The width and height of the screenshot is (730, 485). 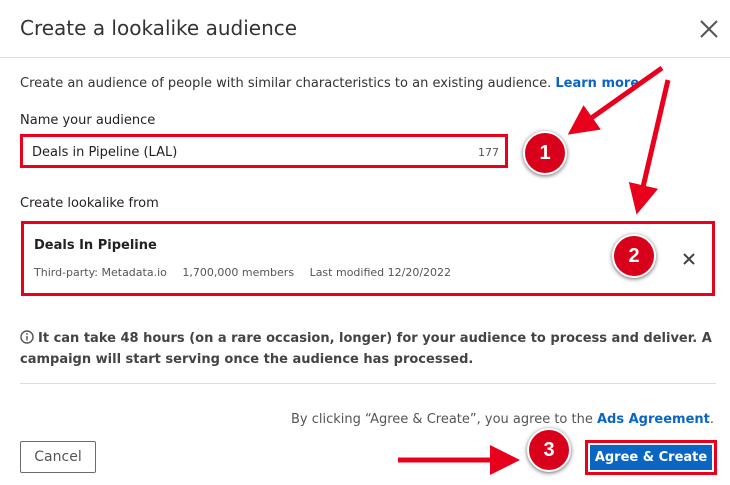 I want to click on info-icon, so click(x=27, y=337).